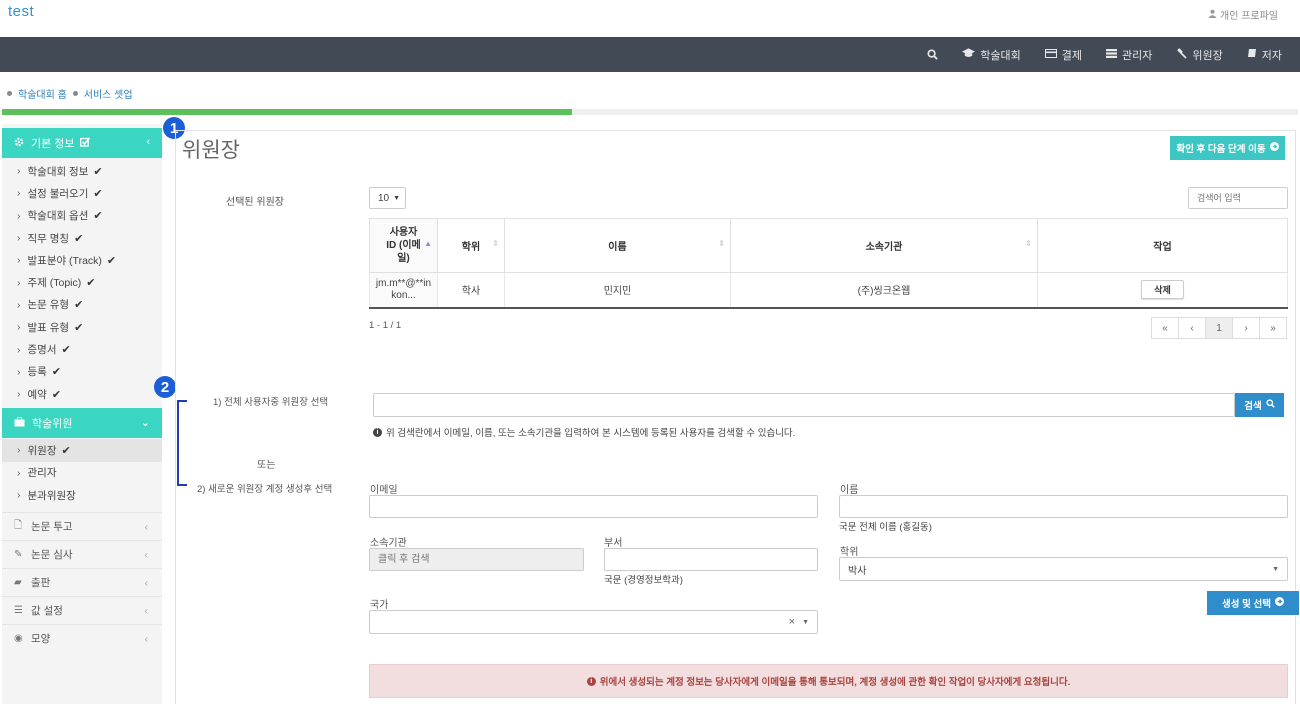  I want to click on sidebar-item-label: 직무 명칭, so click(48, 238).